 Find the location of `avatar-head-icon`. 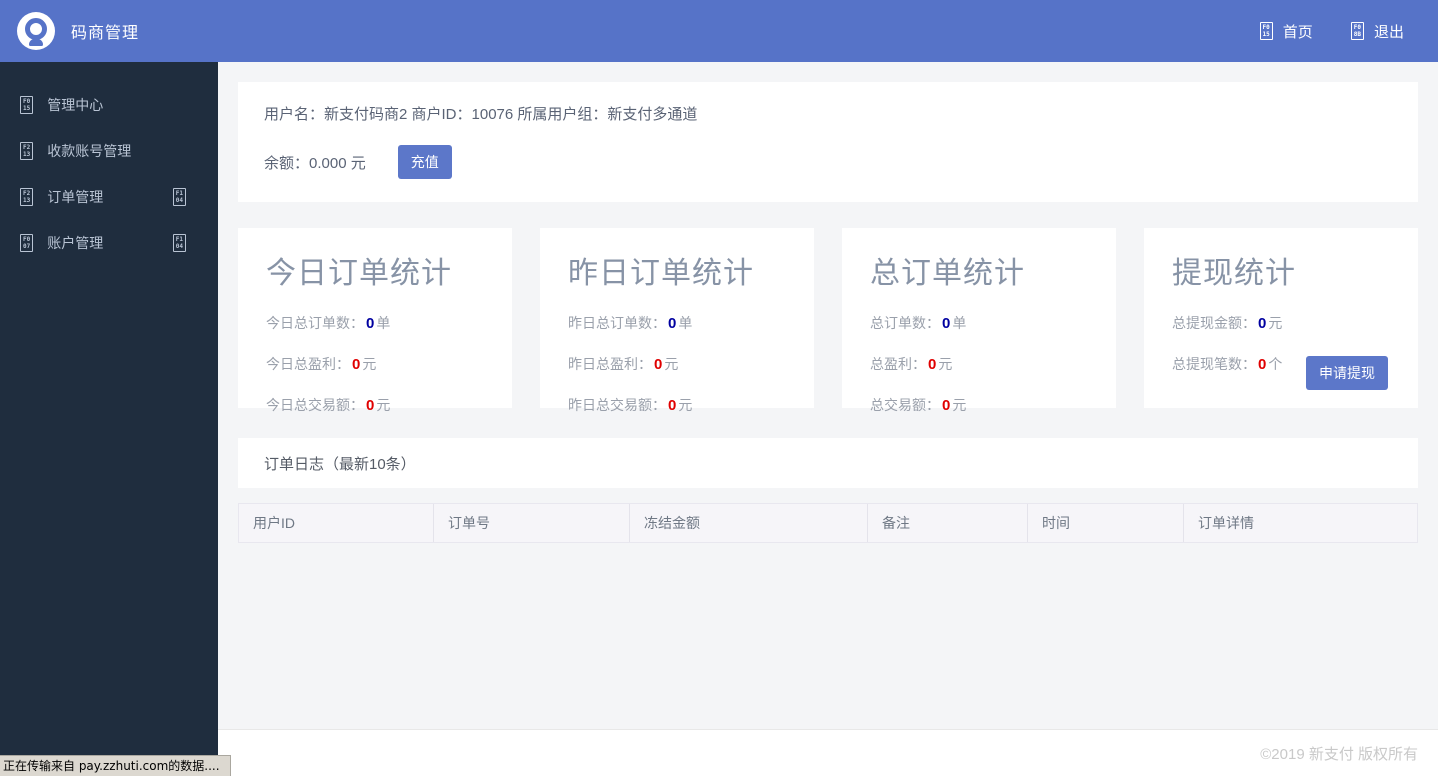

avatar-head-icon is located at coordinates (36, 29).